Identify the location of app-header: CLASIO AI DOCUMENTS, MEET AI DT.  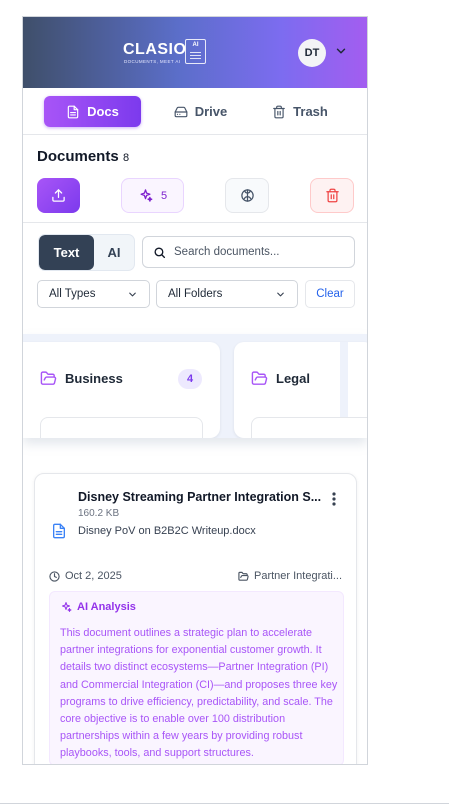
(195, 52).